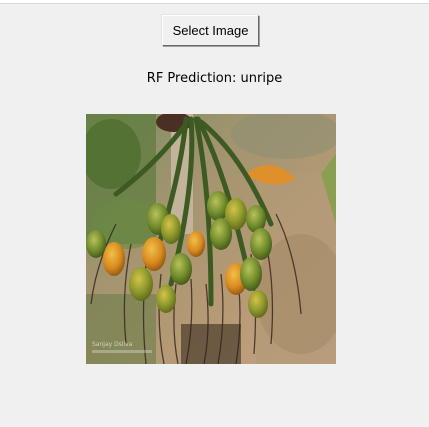  I want to click on window-top-edge, so click(214, 2).